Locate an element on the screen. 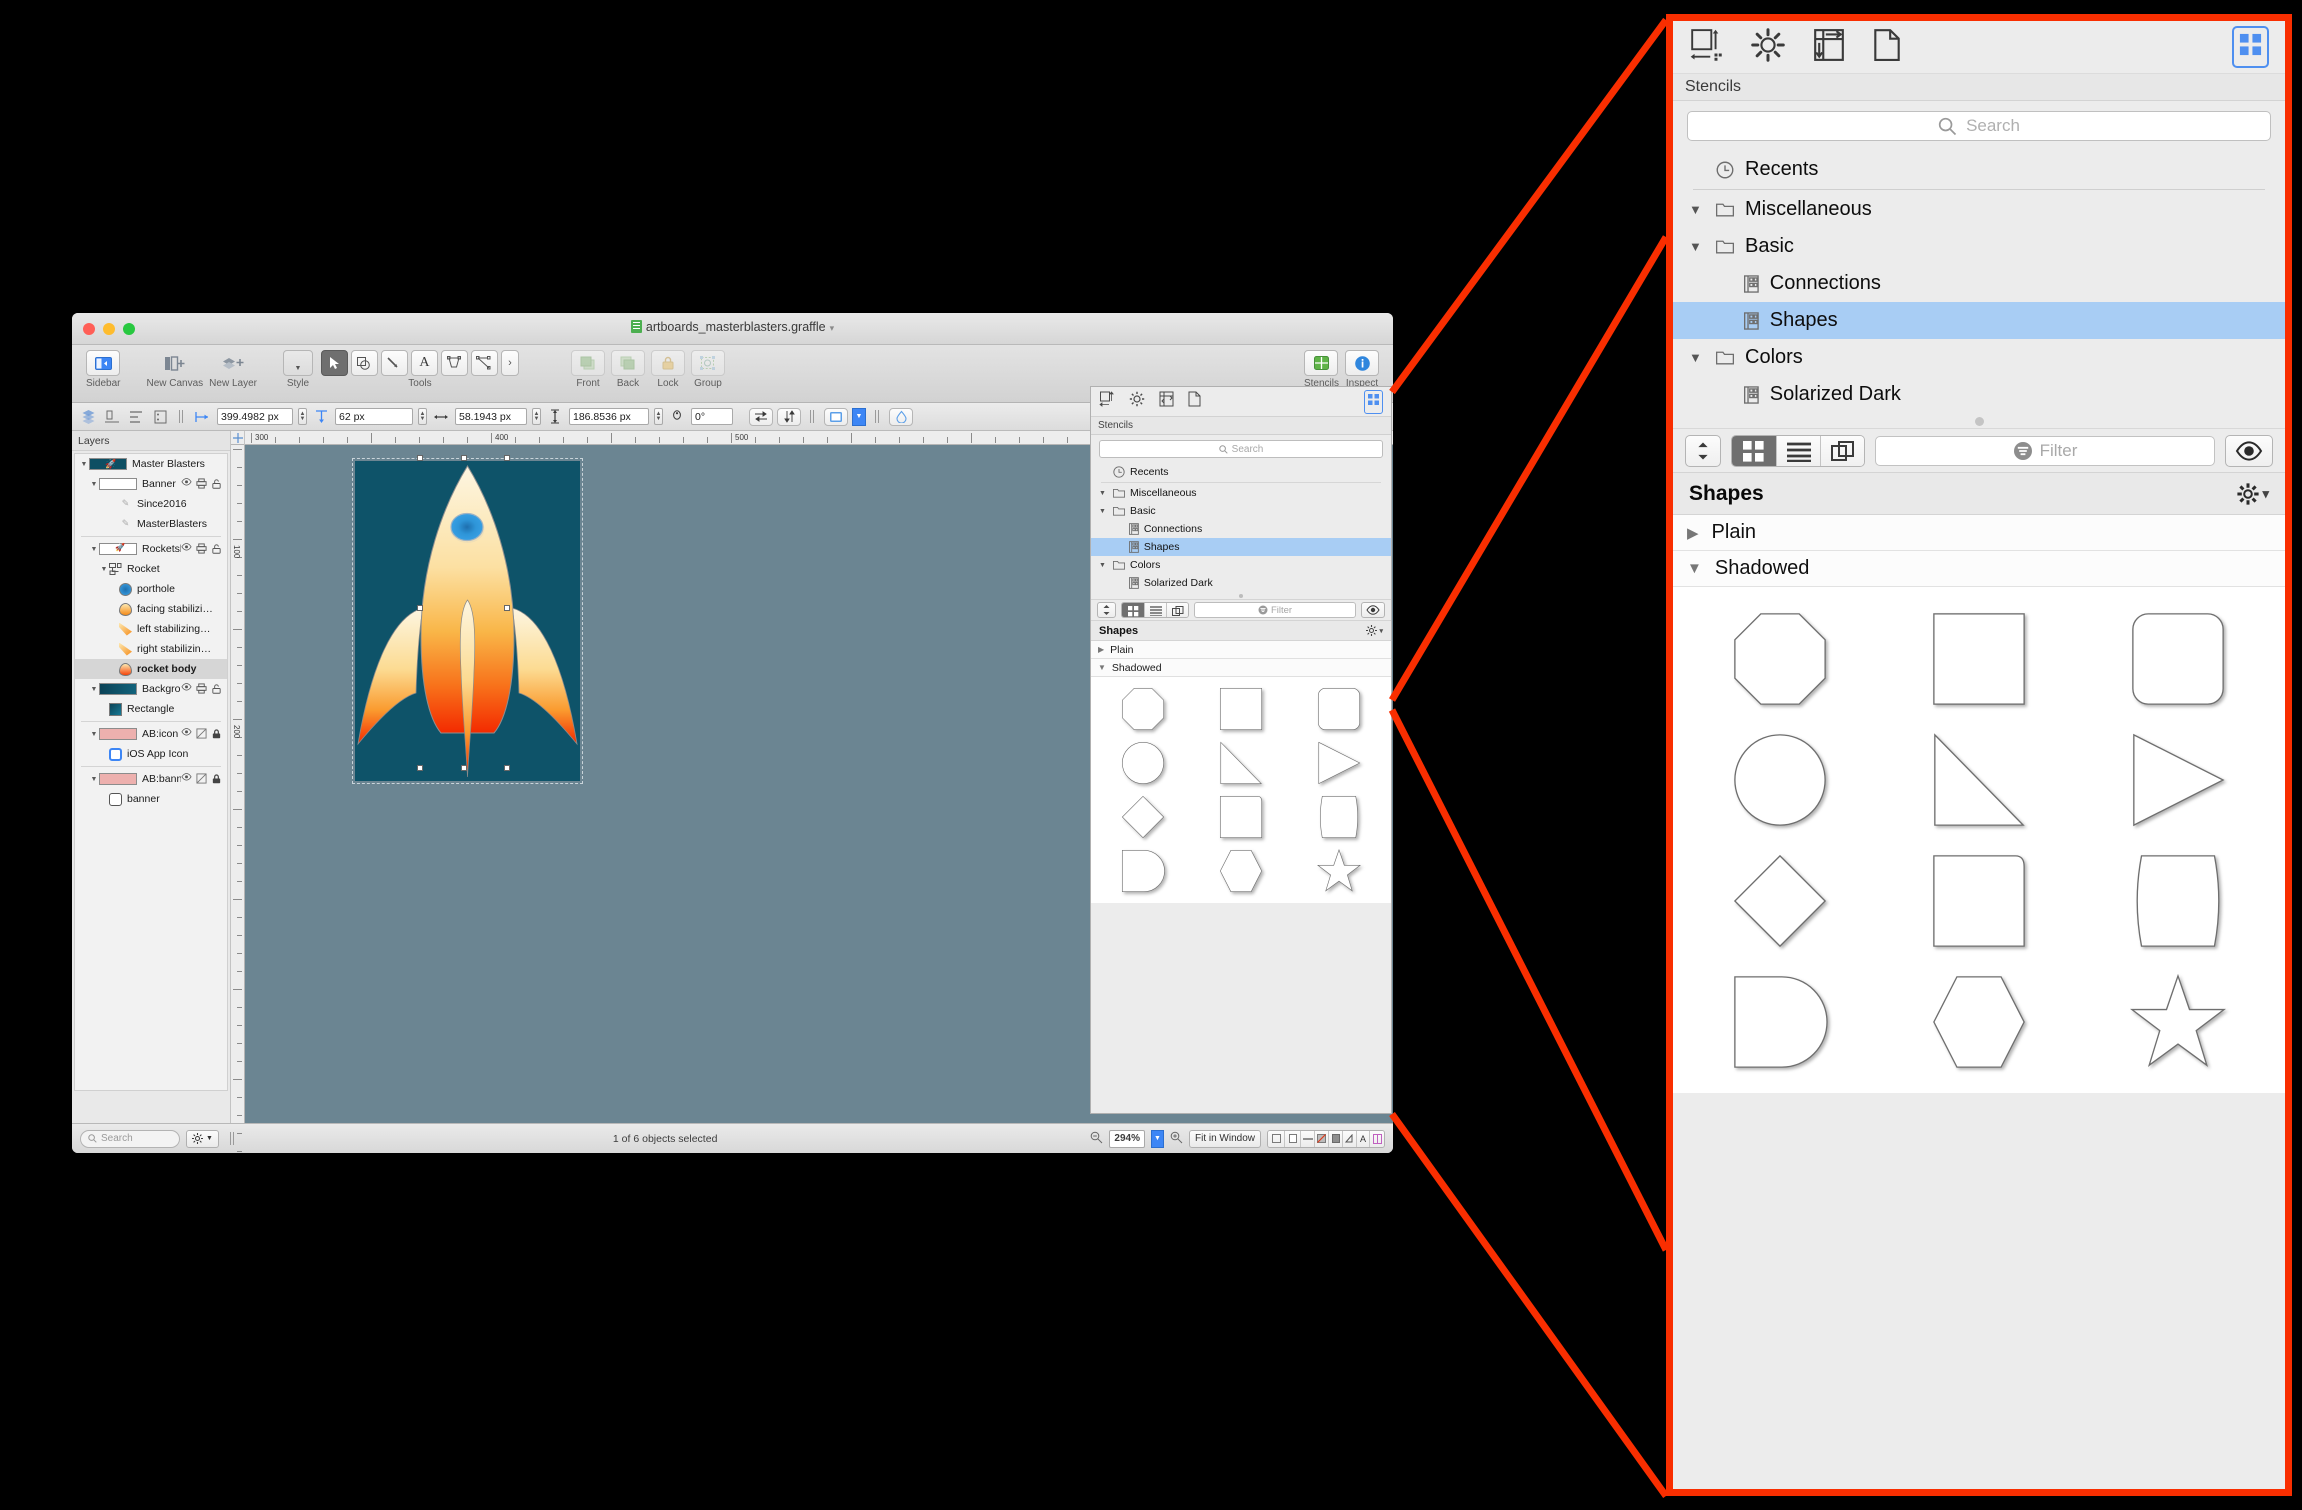  layer-row: ▼ Rocket is located at coordinates (151, 569).